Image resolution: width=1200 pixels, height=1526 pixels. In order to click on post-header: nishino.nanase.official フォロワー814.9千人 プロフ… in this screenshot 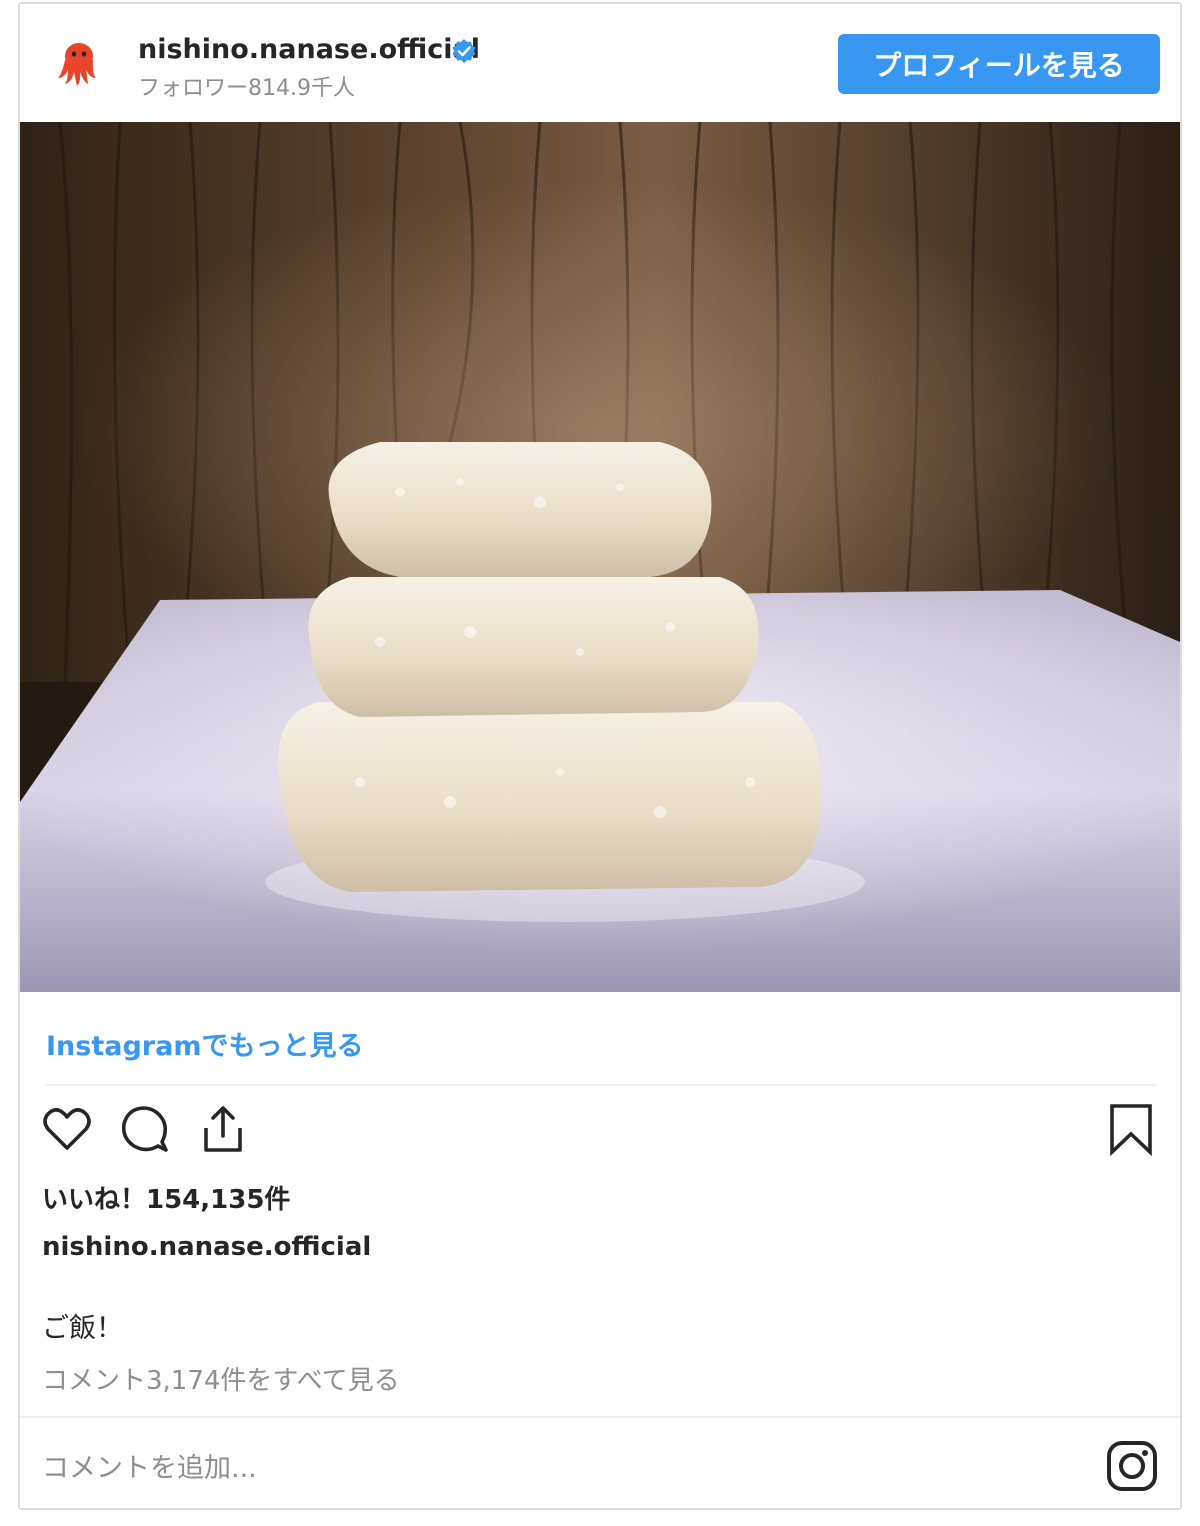, I will do `click(600, 63)`.